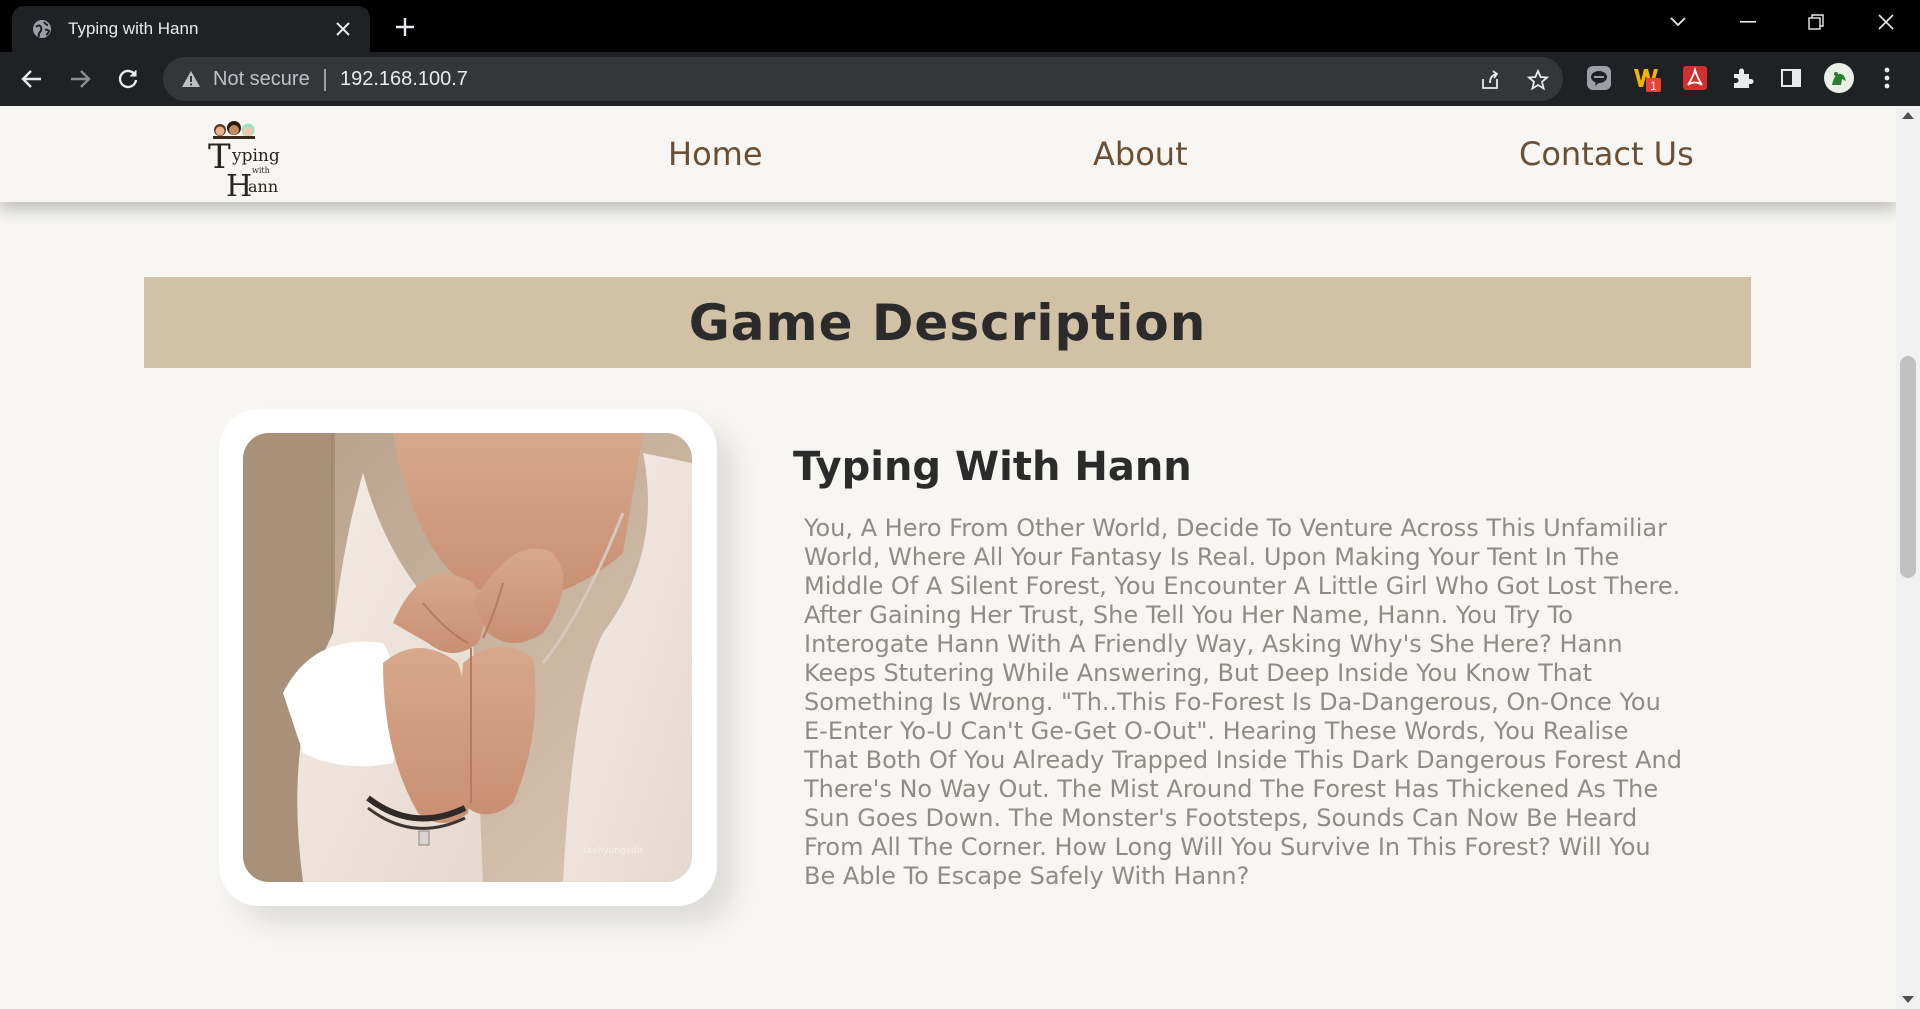  Describe the element at coordinates (343, 29) in the screenshot. I see `close-icon` at that location.